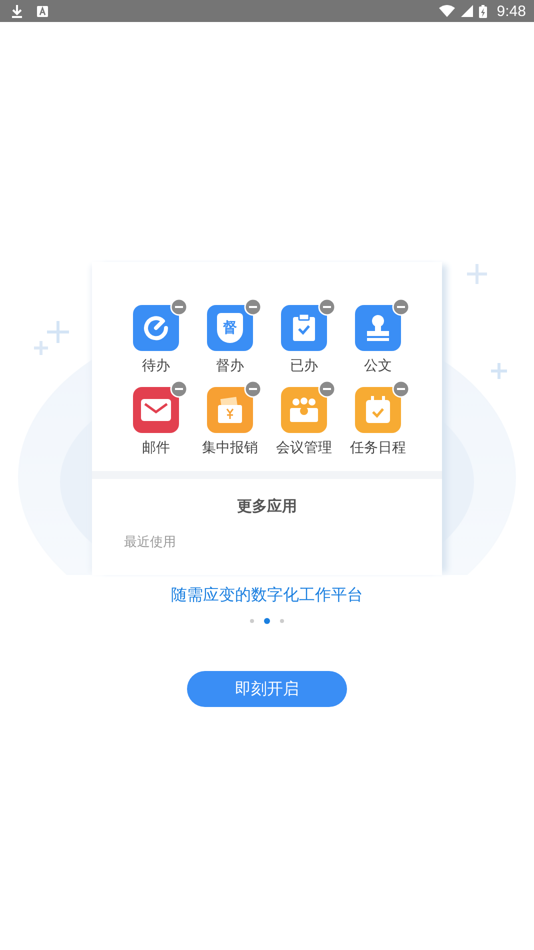  Describe the element at coordinates (267, 689) in the screenshot. I see `start-button: 即刻开启` at that location.